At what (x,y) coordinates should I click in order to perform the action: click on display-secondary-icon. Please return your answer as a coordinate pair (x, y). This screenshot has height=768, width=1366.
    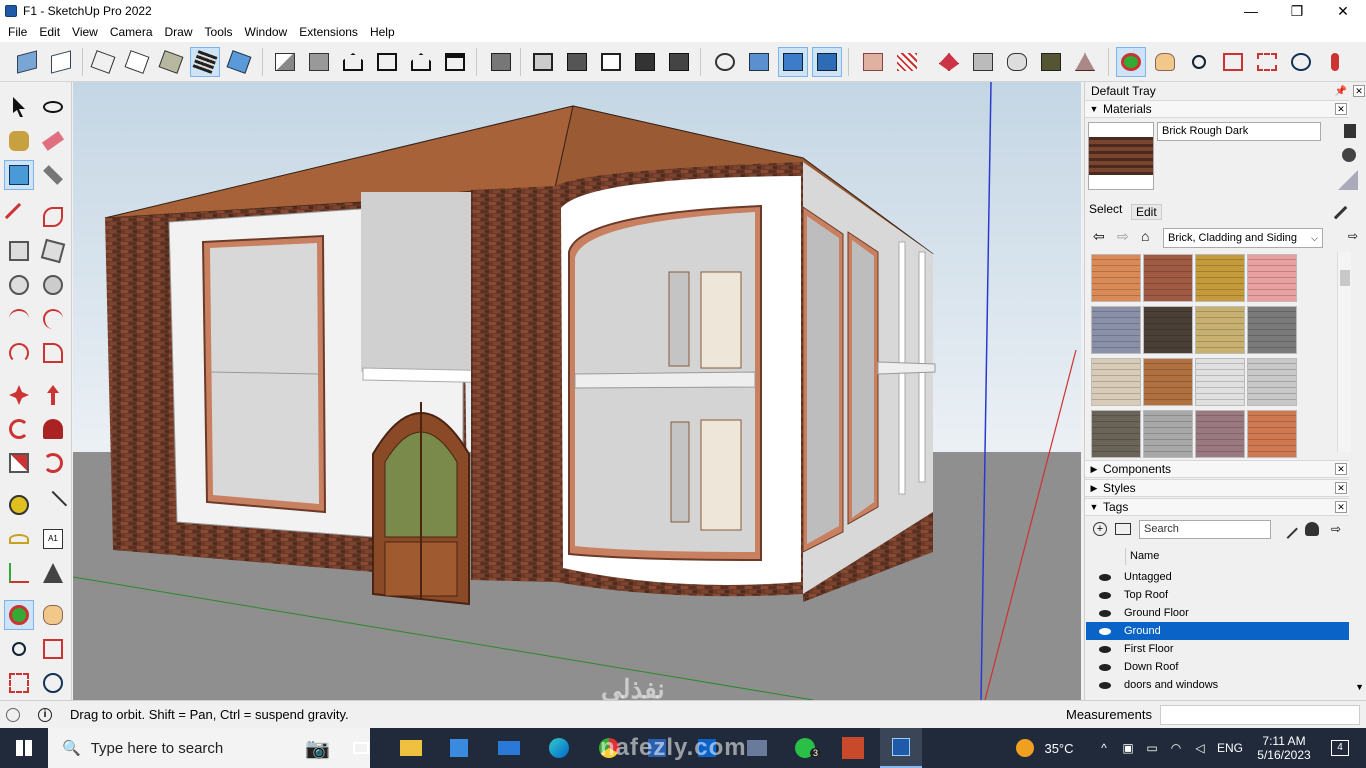
    Looking at the image, I should click on (1350, 131).